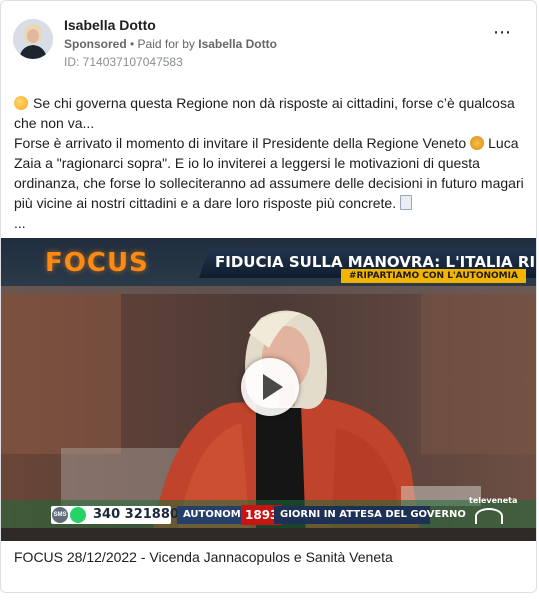 This screenshot has height=600, width=539. I want to click on sponsored-line: Sponsored • Paid for by Isabella Dotto, so click(170, 44).